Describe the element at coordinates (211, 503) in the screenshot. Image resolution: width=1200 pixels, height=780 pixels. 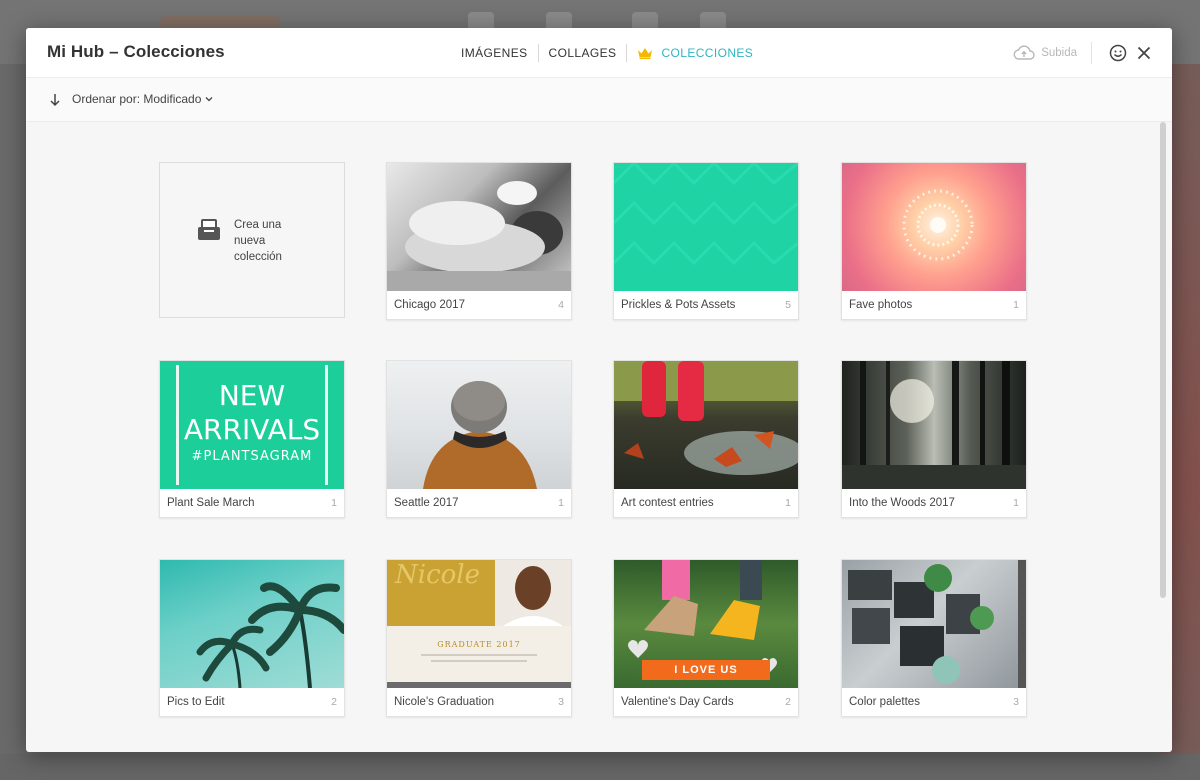
I see `collection-name: Plant Sale March` at that location.